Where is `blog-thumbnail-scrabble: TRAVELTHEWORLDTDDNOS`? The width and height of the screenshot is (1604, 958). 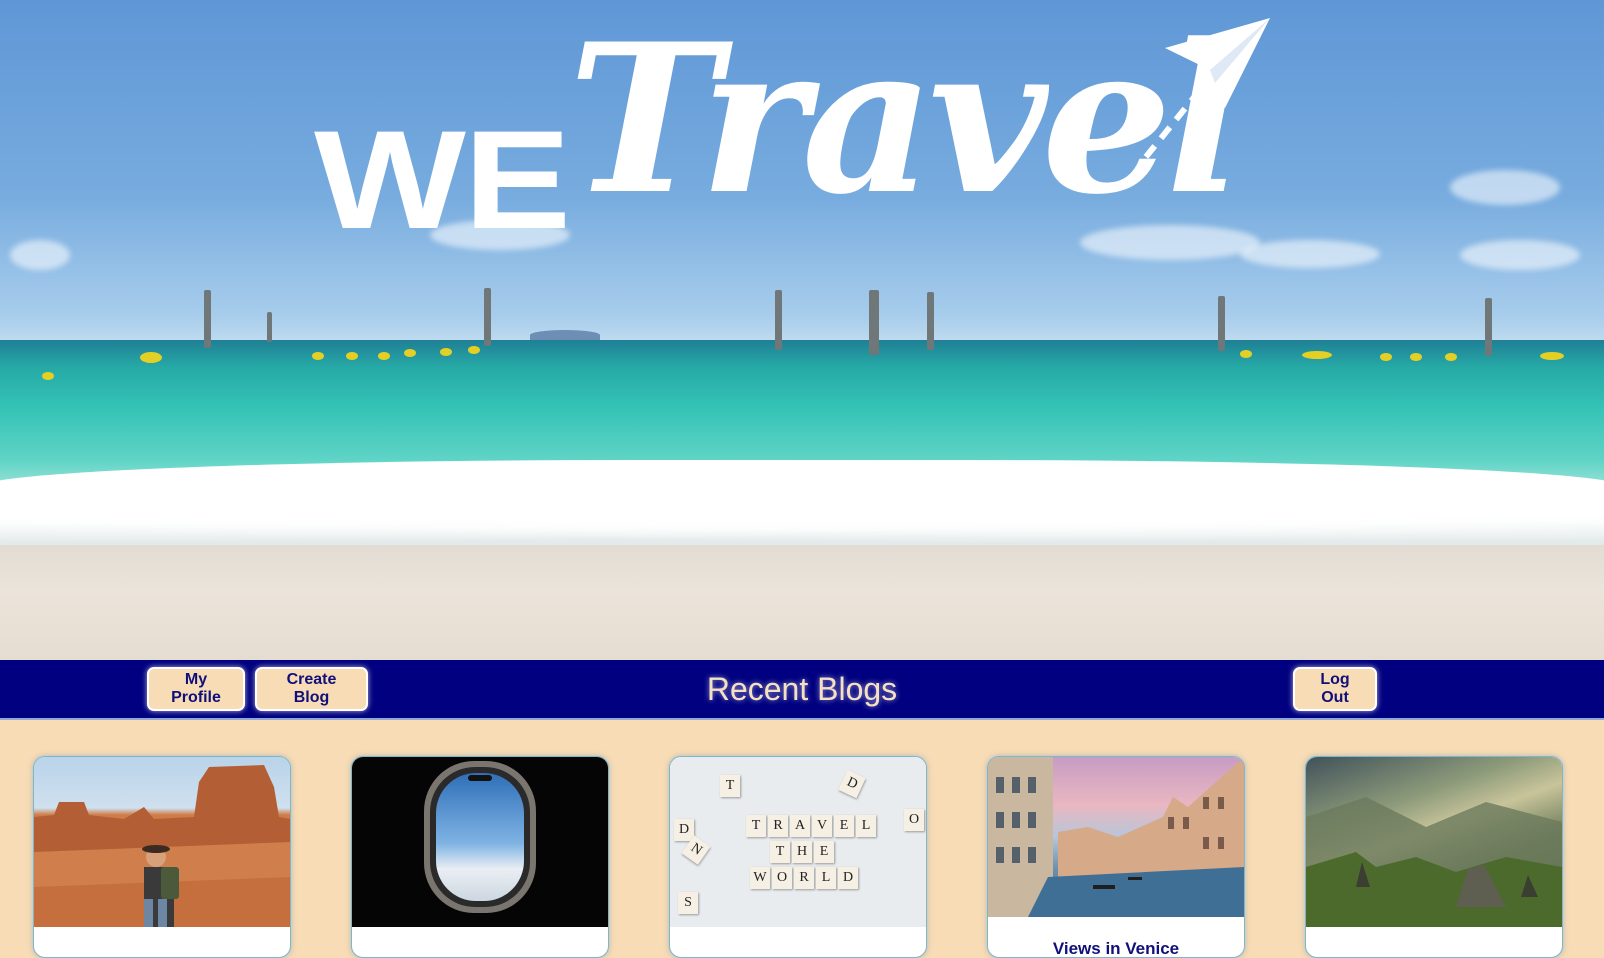
blog-thumbnail-scrabble: TRAVELTHEWORLDTDDNOS is located at coordinates (798, 842).